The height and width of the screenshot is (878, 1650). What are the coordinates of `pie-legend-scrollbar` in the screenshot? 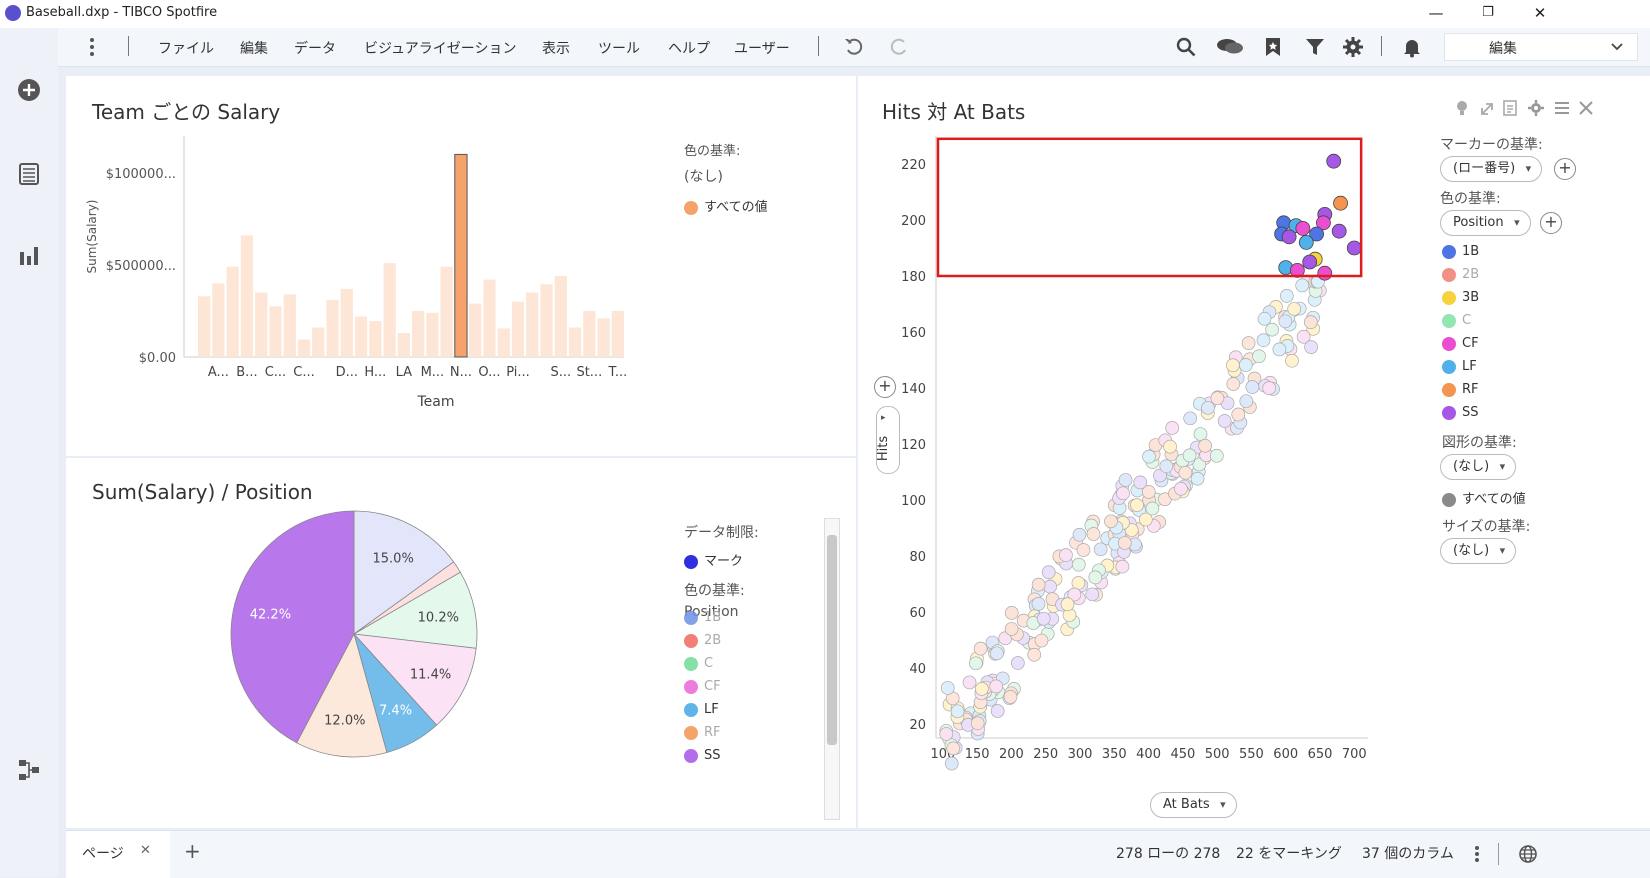 It's located at (832, 669).